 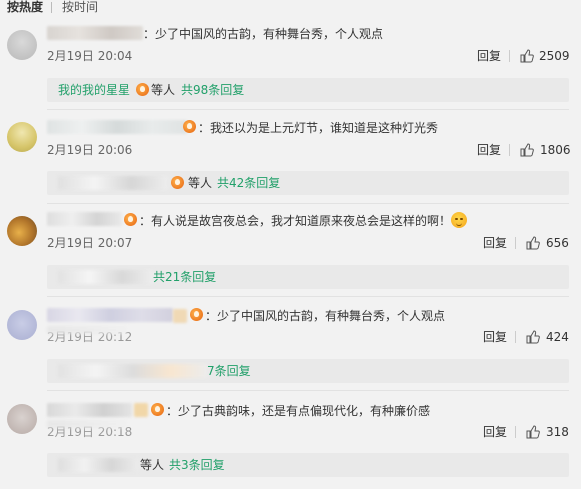 I want to click on comment-time: 2月19日 20:04, so click(x=90, y=56).